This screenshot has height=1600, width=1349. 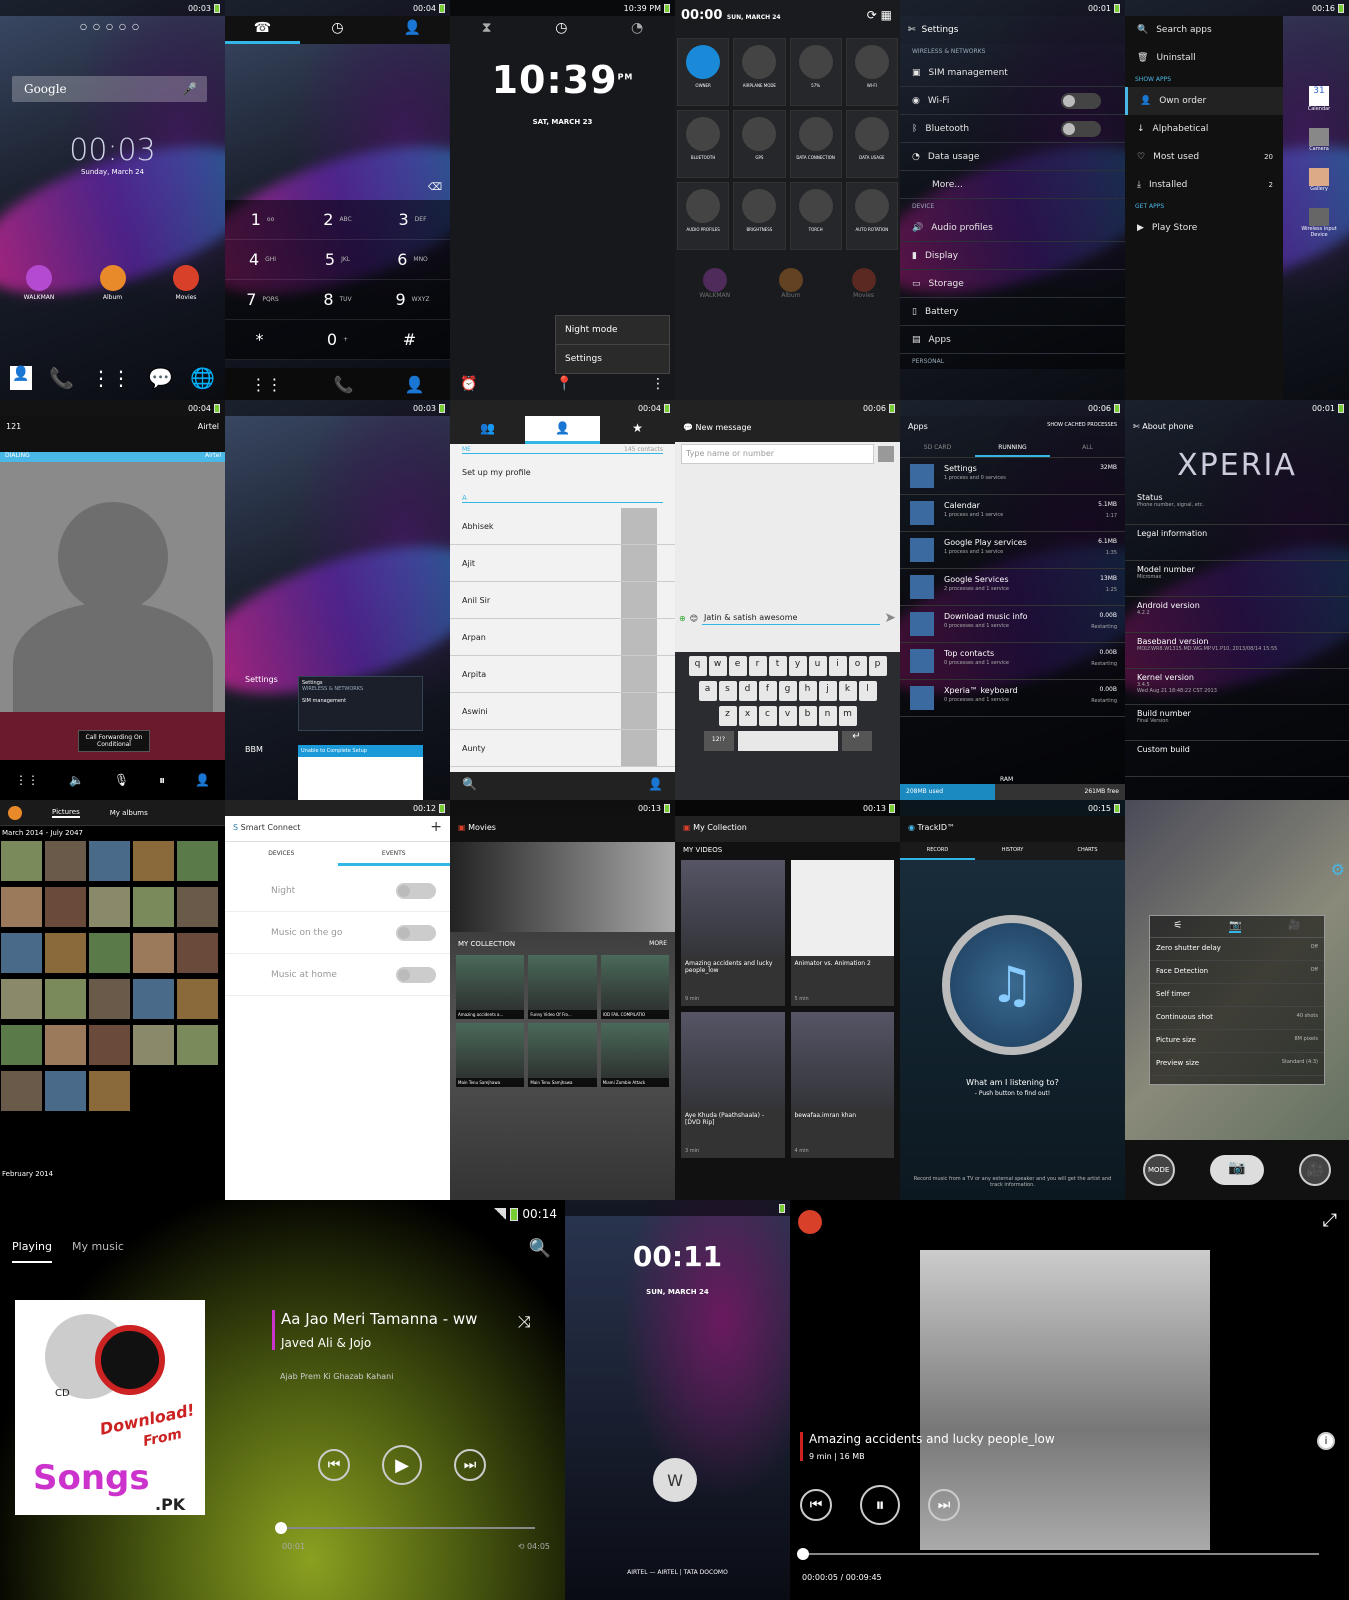 What do you see at coordinates (791, 618) in the screenshot?
I see `message-input: Jatin & satish awesome` at bounding box center [791, 618].